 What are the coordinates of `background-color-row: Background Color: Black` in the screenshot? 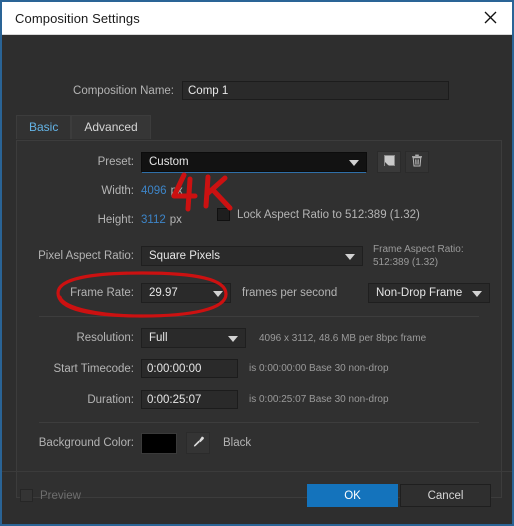 It's located at (273, 443).